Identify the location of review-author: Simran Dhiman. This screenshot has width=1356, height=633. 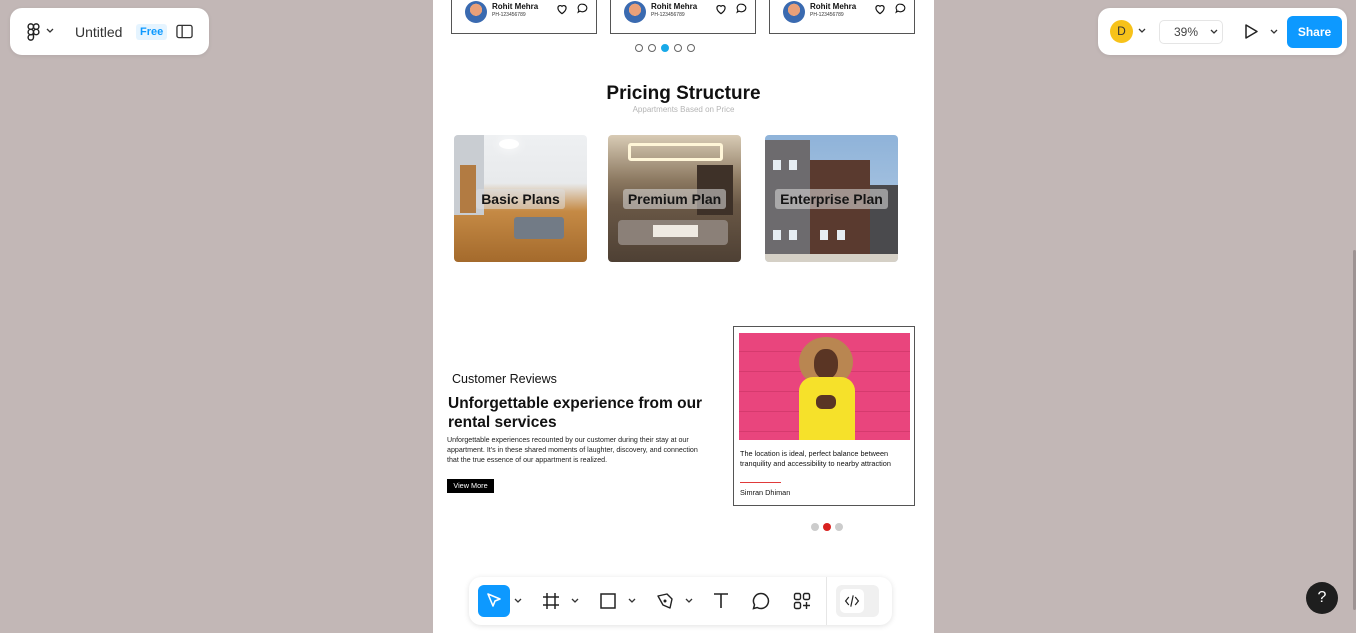
(765, 492).